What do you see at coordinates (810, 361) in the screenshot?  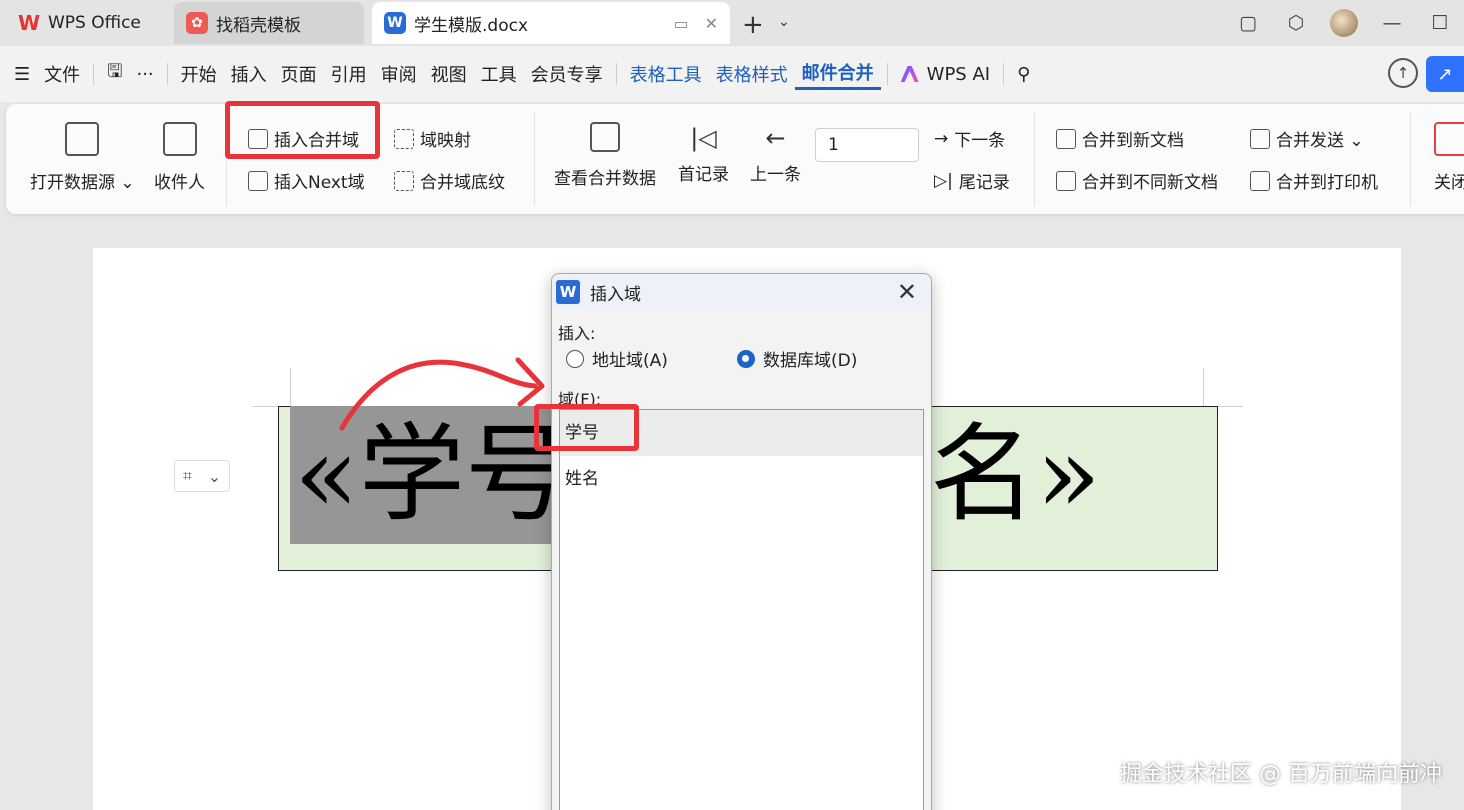 I see `radio-database-label: 数据库域(D)` at bounding box center [810, 361].